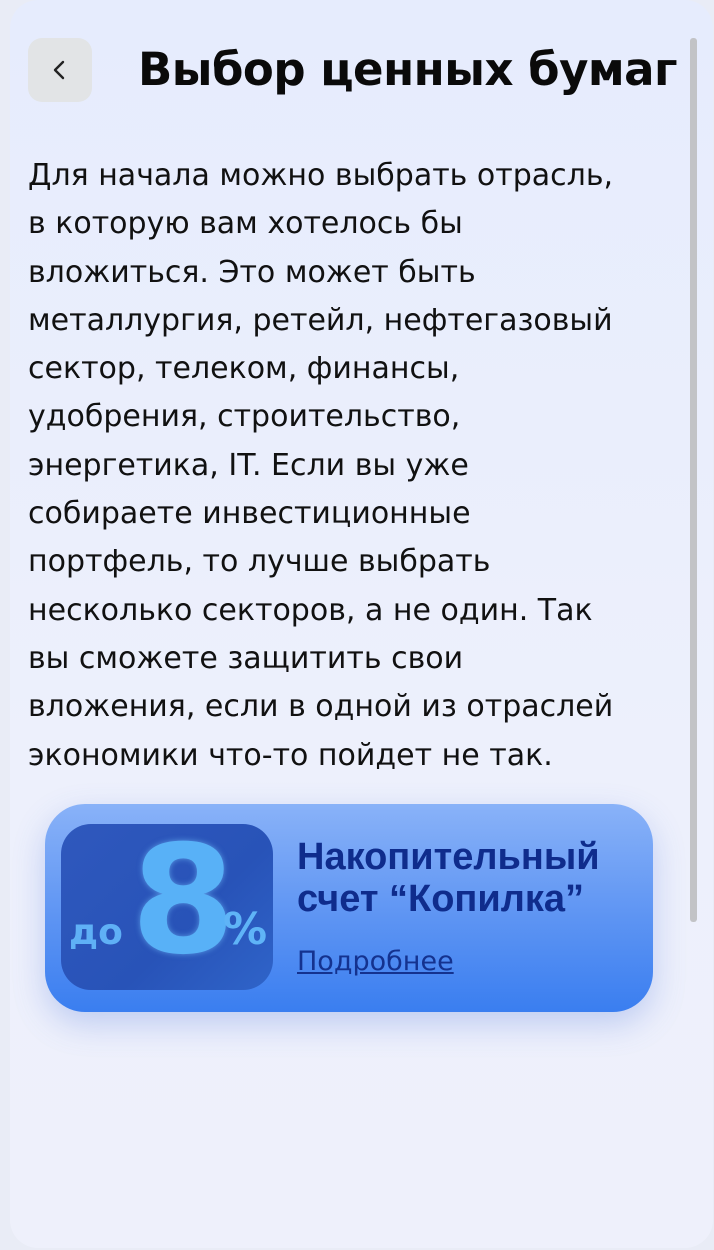  Describe the element at coordinates (245, 929) in the screenshot. I see `badge-percent: %` at that location.